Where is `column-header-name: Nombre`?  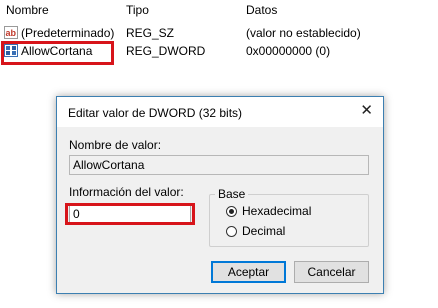
column-header-name: Nombre is located at coordinates (27, 10).